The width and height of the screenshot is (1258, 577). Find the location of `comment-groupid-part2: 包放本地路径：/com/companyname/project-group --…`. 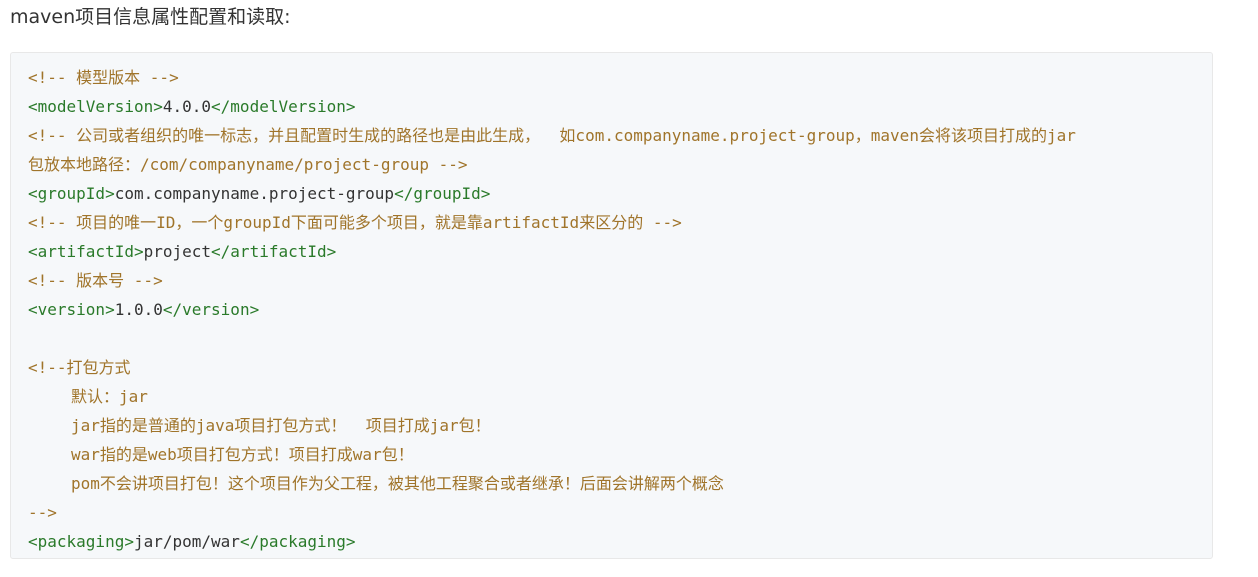

comment-groupid-part2: 包放本地路径：/com/companyname/project-group --… is located at coordinates (248, 164).